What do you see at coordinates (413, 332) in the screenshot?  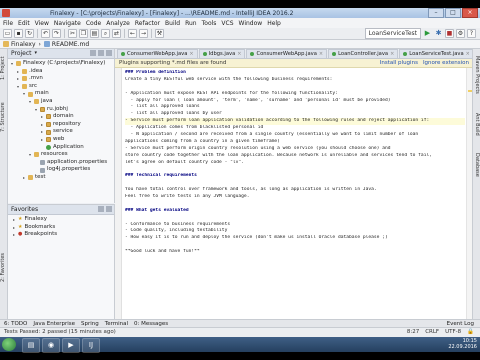 I see `caret-position: 8:27` at bounding box center [413, 332].